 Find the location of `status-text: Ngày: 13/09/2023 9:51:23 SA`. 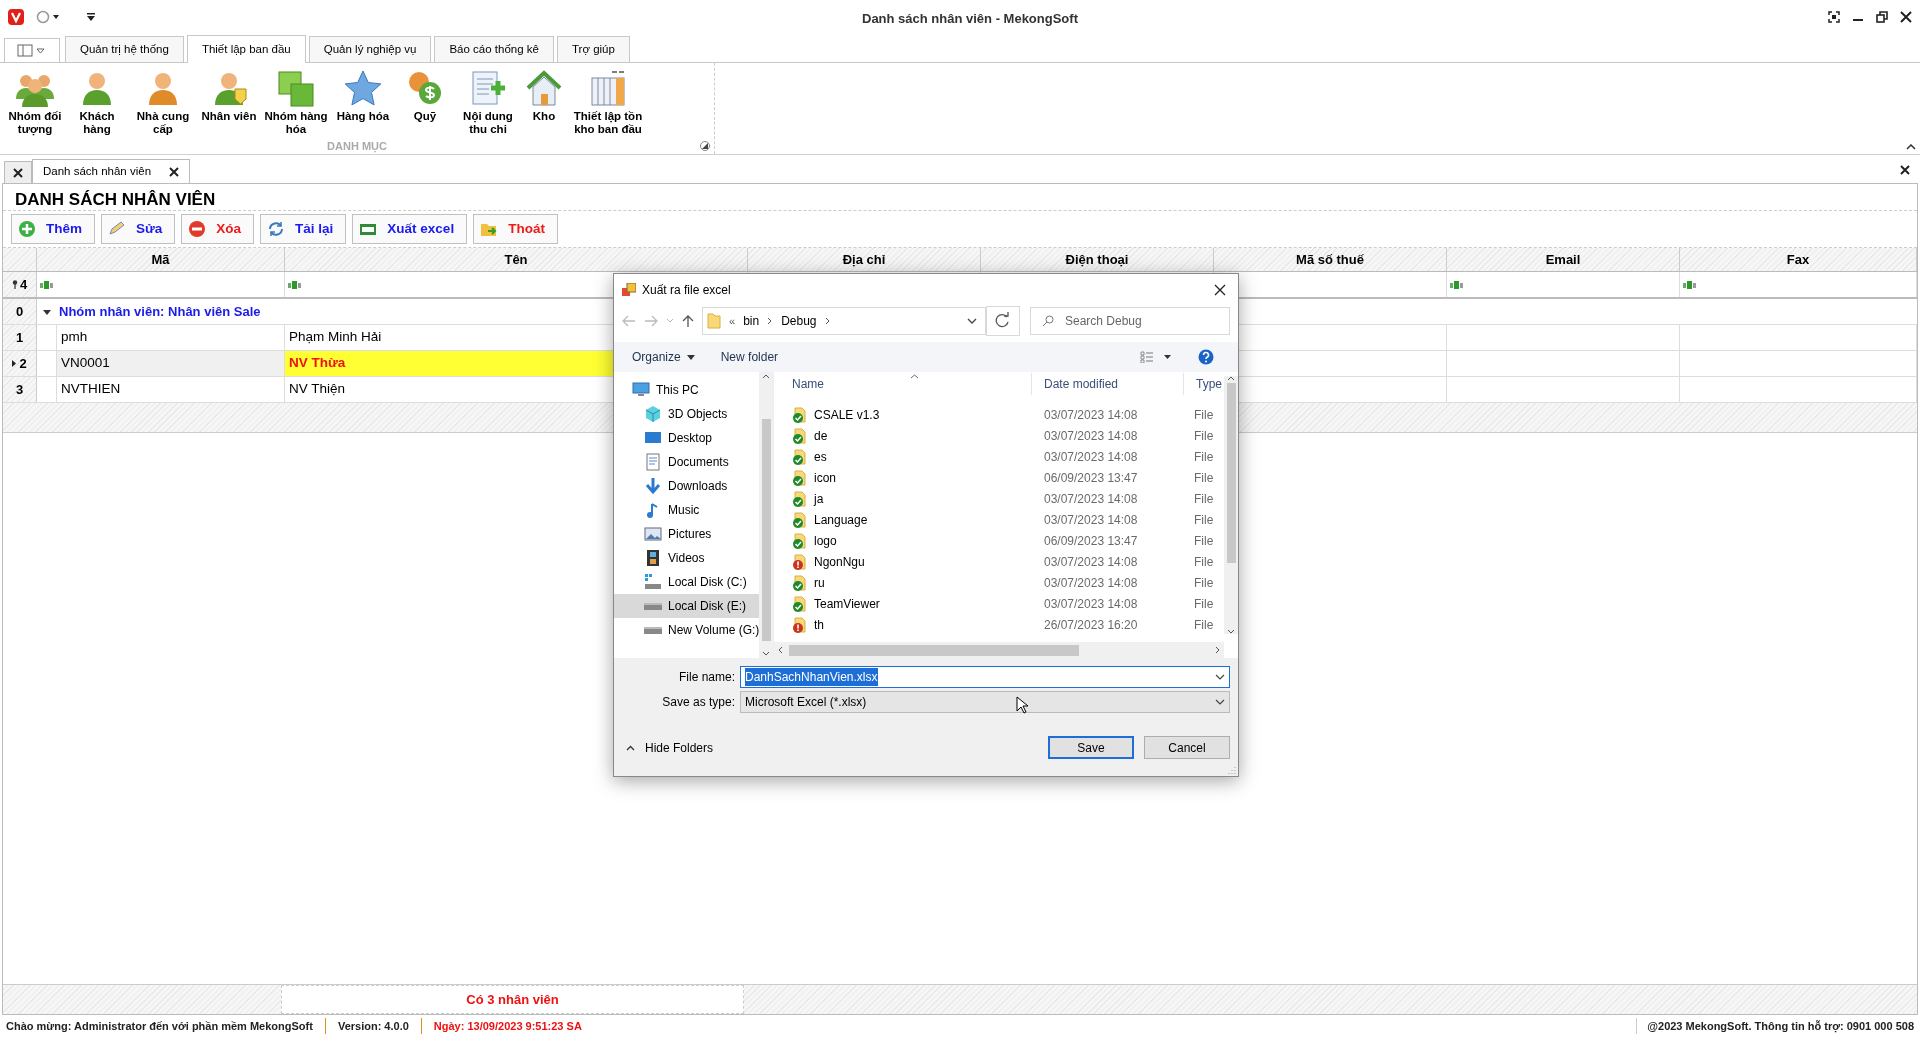

status-text: Ngày: 13/09/2023 9:51:23 SA is located at coordinates (501, 1026).